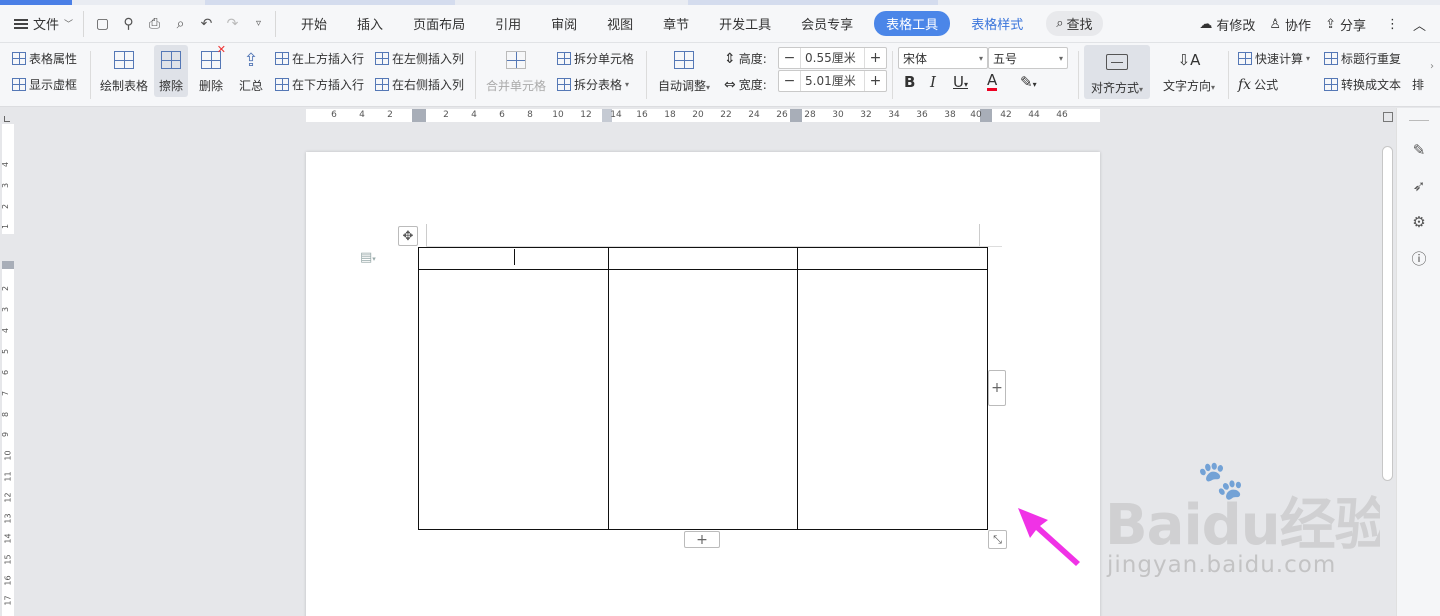 Image resolution: width=1440 pixels, height=616 pixels. Describe the element at coordinates (180, 24) in the screenshot. I see `print-preview-icon: ⌕` at that location.